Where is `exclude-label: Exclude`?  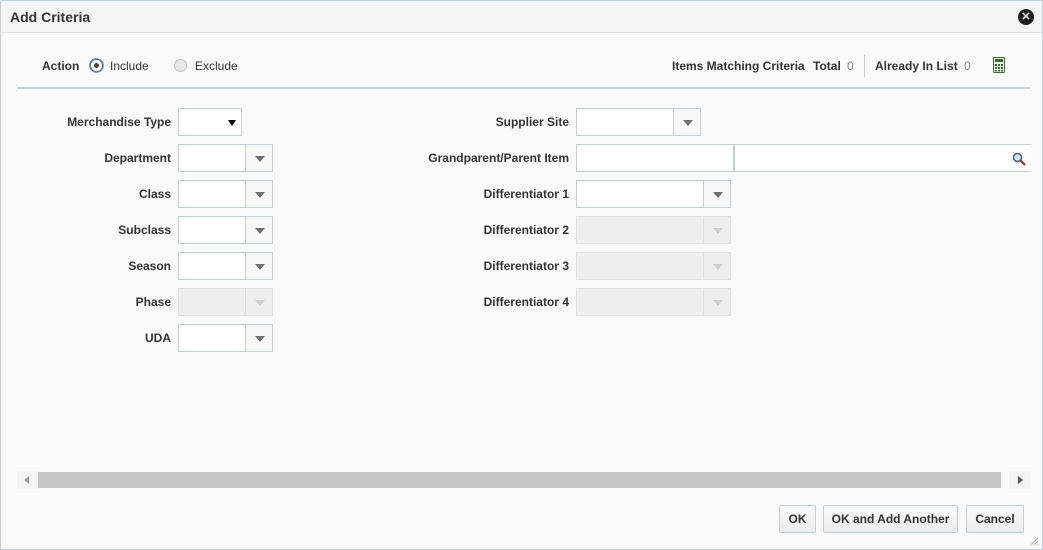
exclude-label: Exclude is located at coordinates (216, 66).